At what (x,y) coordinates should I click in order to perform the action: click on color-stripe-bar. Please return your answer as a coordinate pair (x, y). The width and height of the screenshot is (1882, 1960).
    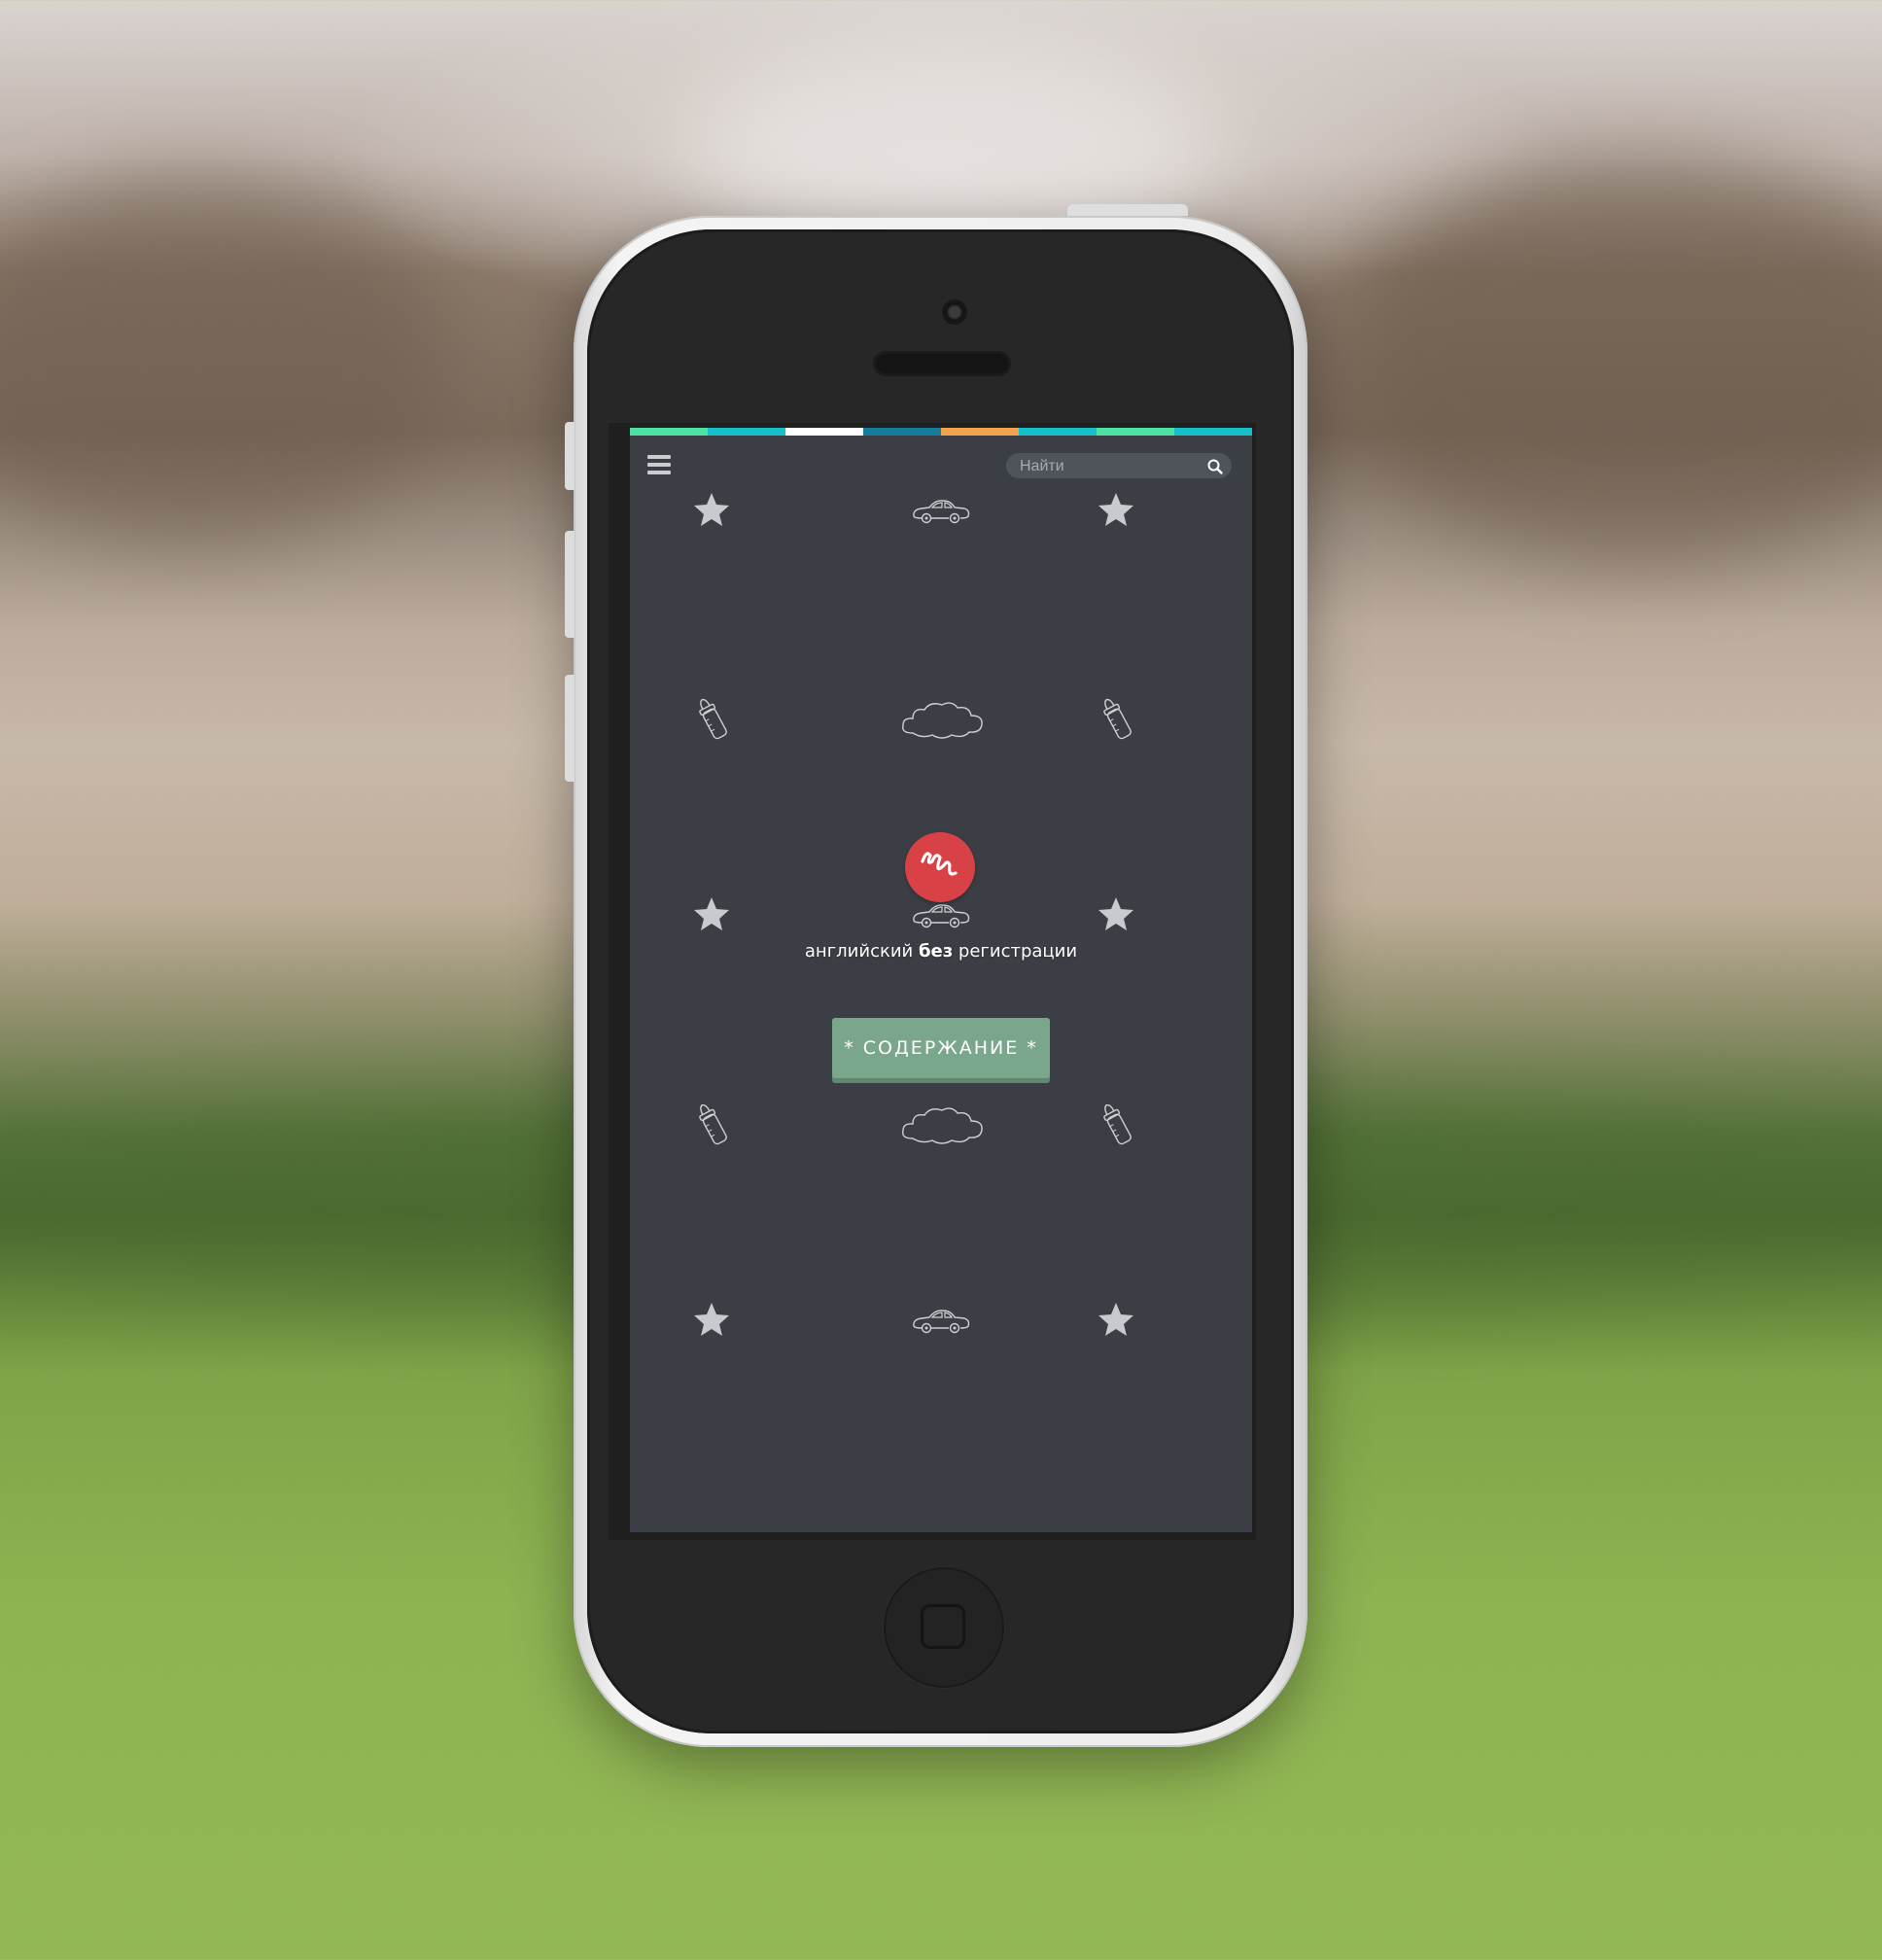
    Looking at the image, I should click on (941, 432).